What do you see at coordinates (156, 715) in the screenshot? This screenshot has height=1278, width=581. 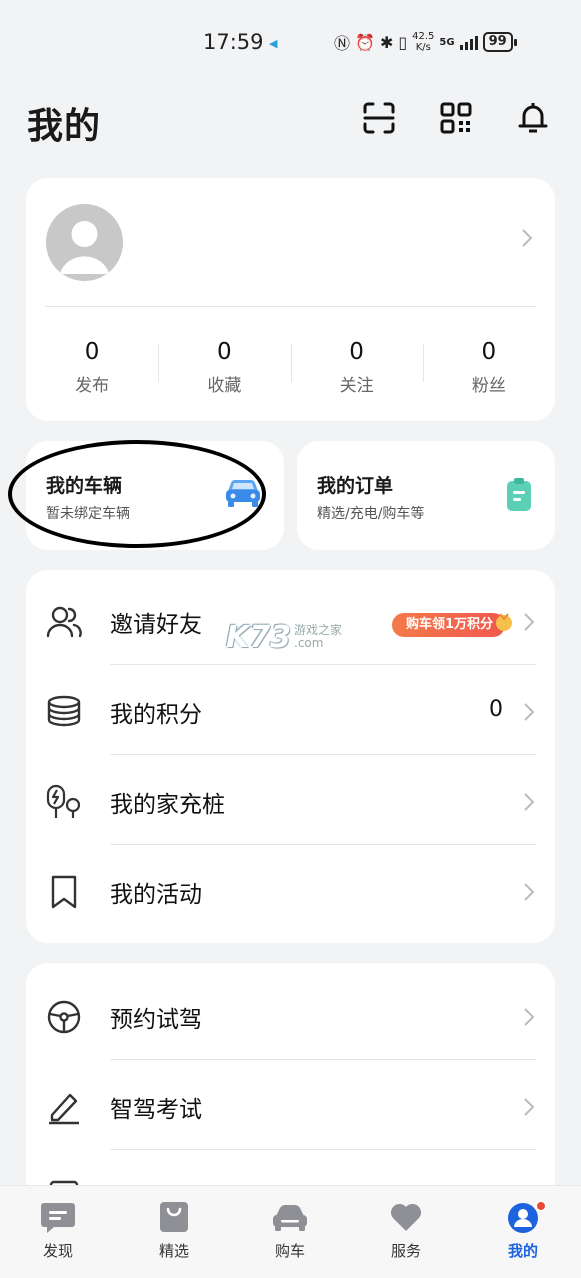 I see `menu-item-label: 我的积分` at bounding box center [156, 715].